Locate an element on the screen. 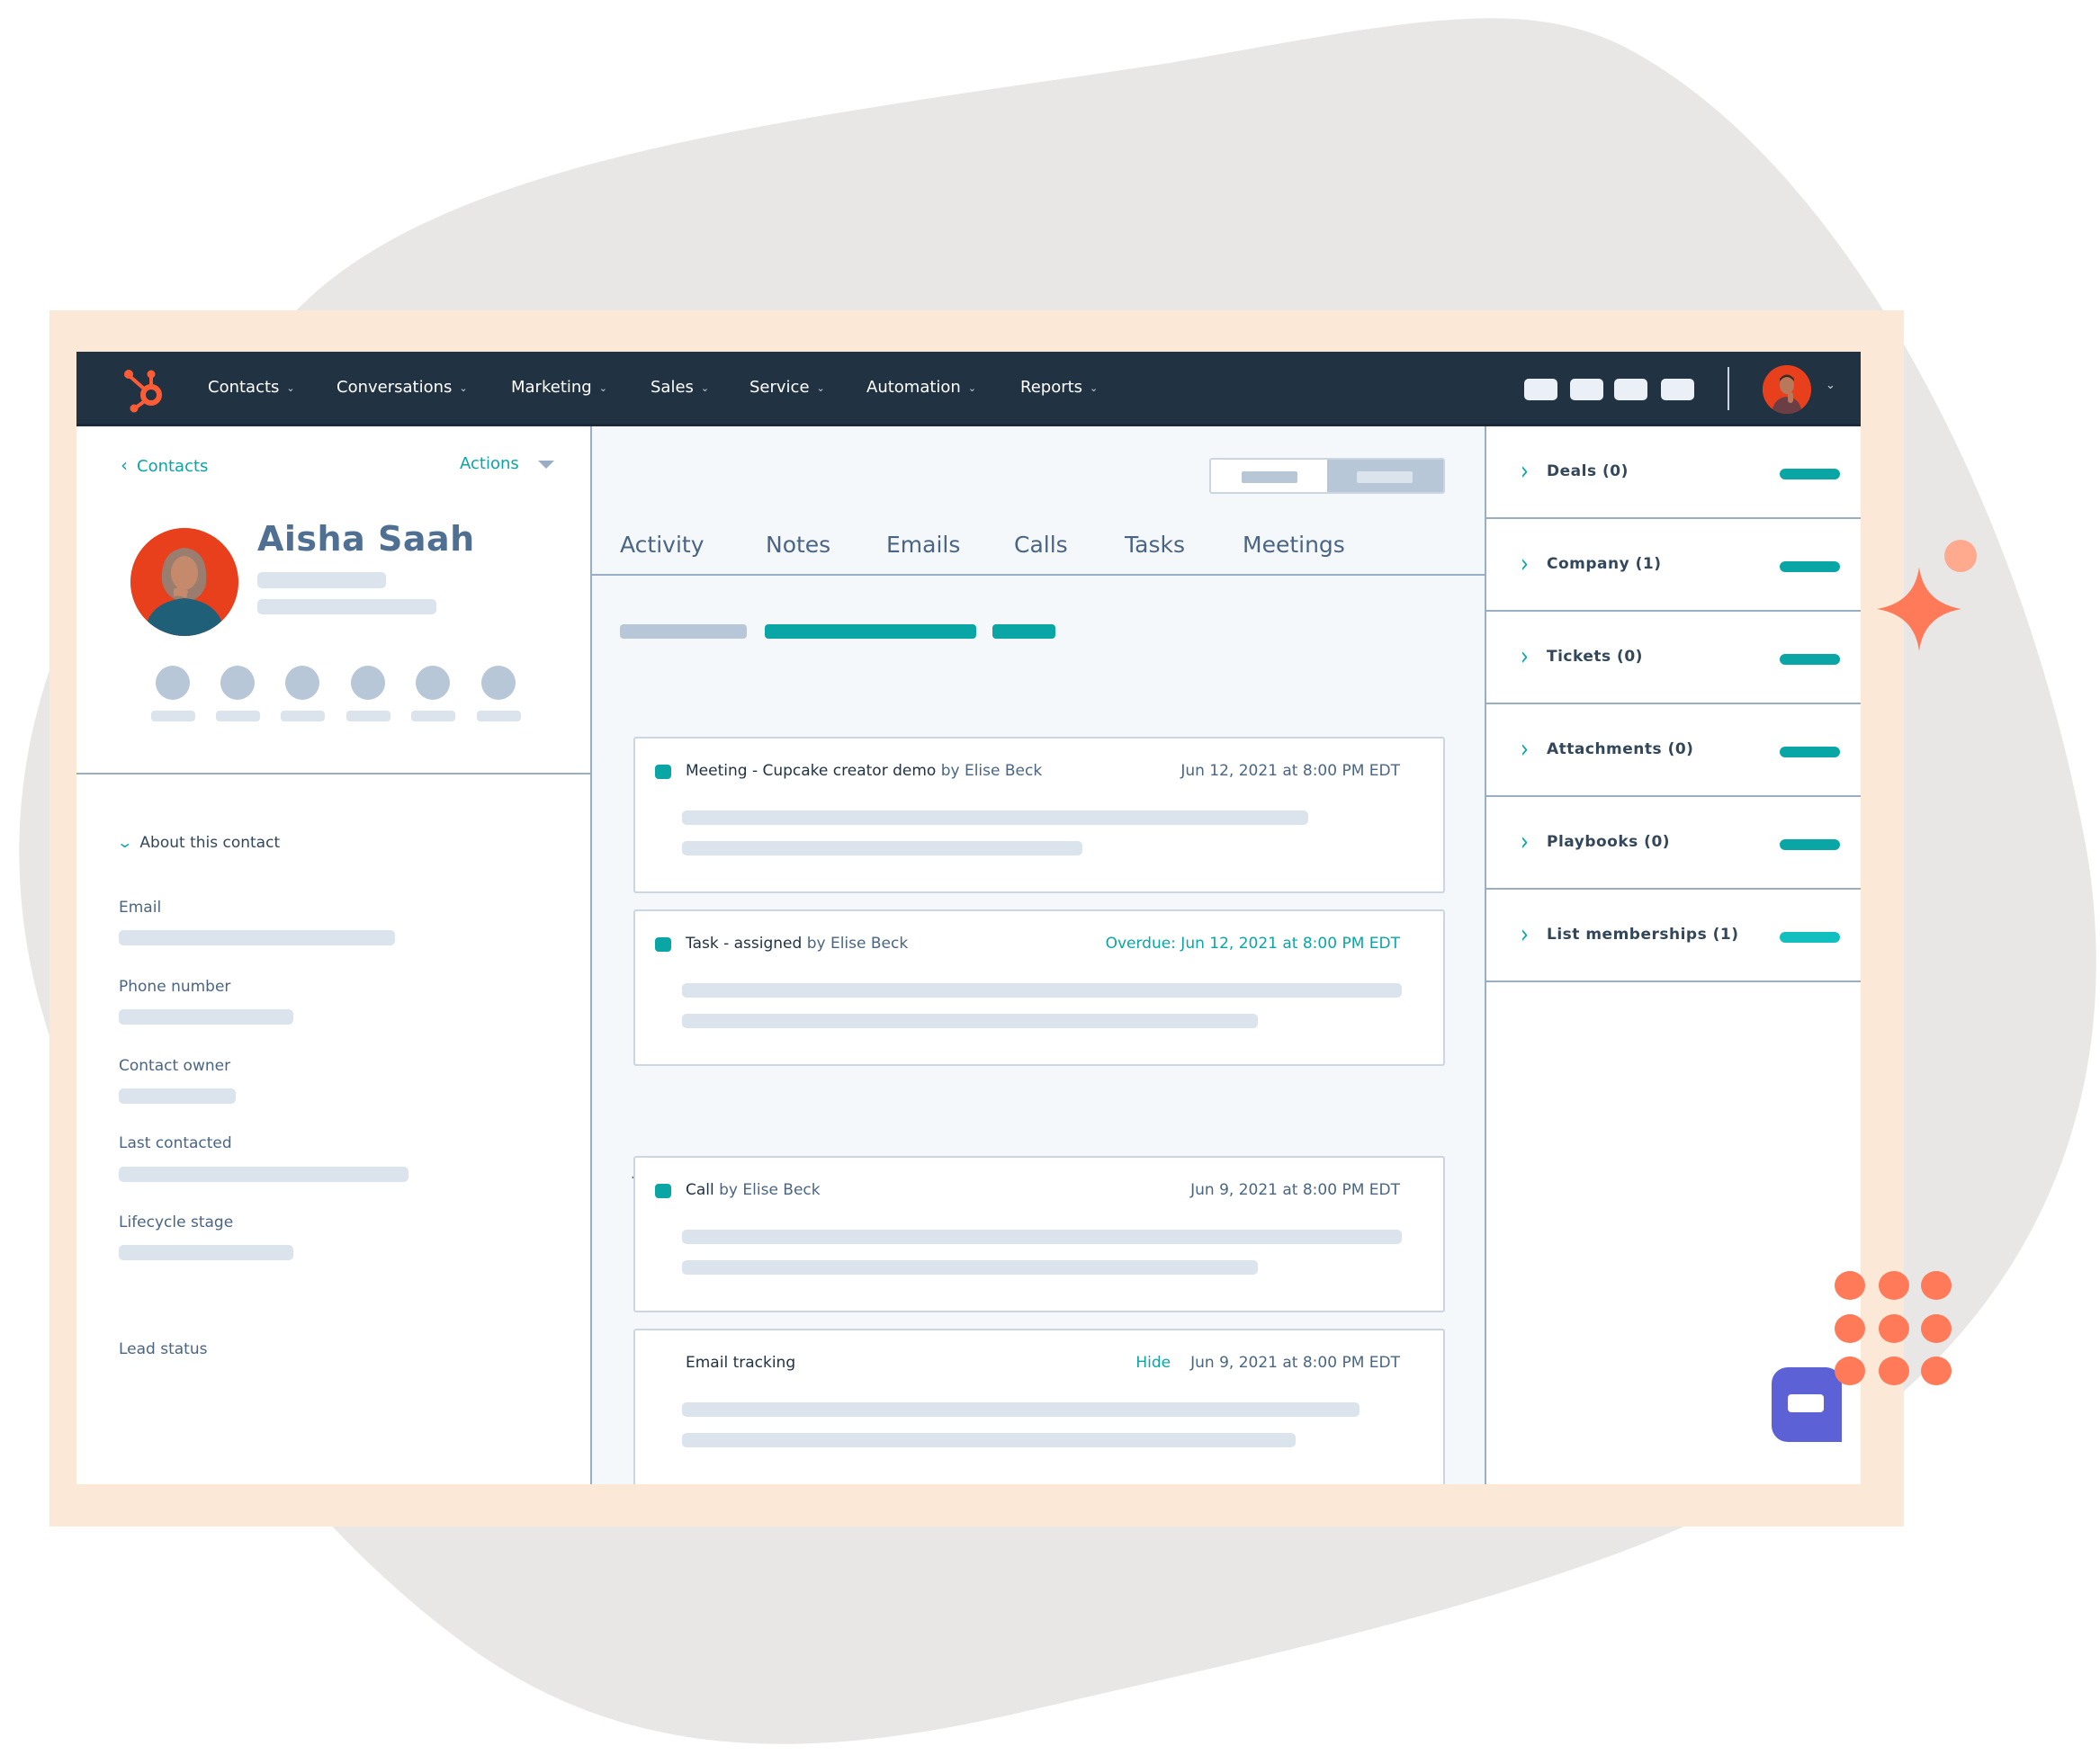 This screenshot has width=2100, height=1755. tab-notes: Notes is located at coordinates (798, 545).